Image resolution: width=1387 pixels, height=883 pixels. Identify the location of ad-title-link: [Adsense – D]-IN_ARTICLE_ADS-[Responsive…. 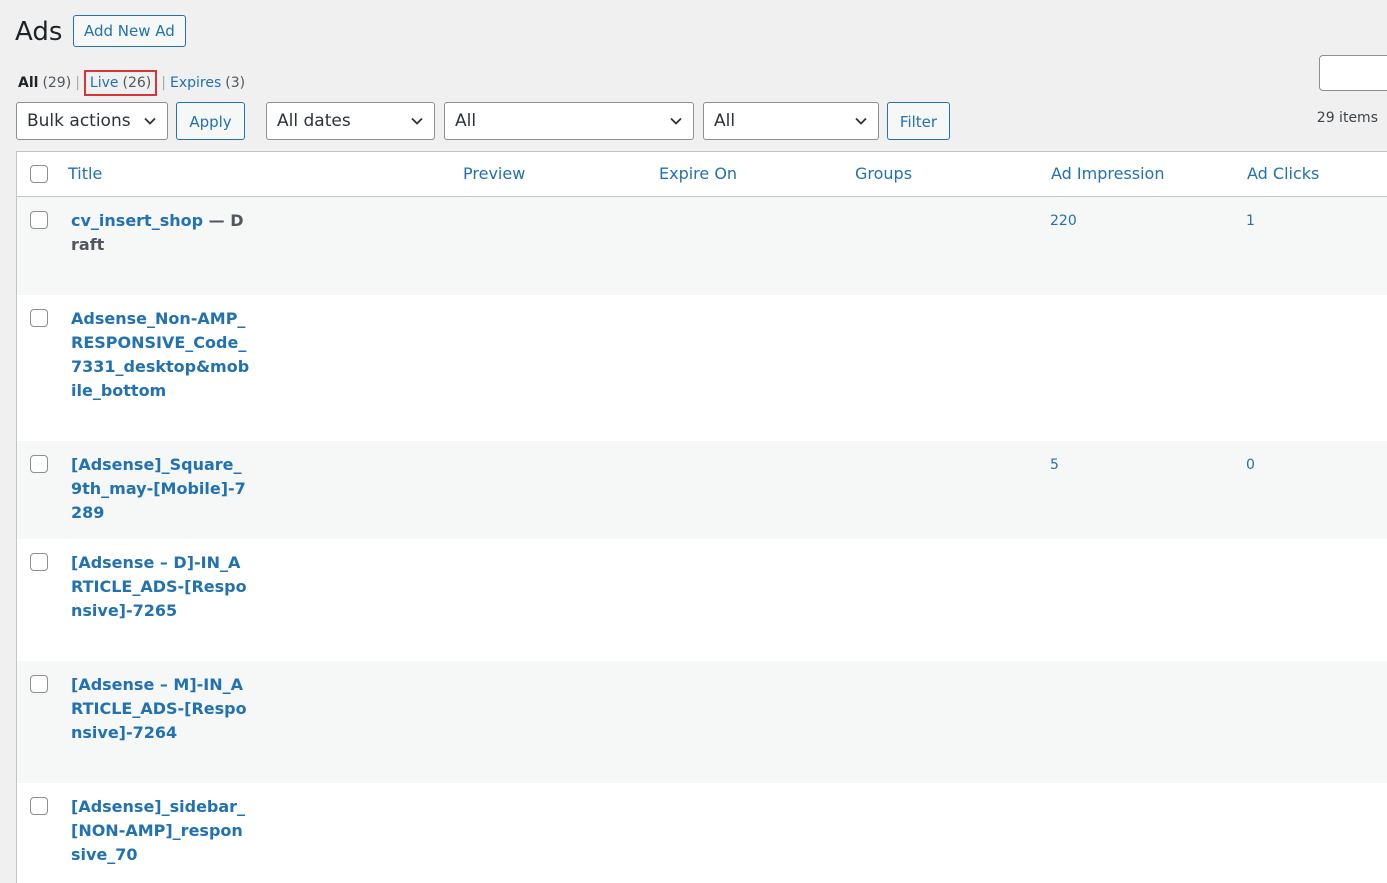
(159, 586).